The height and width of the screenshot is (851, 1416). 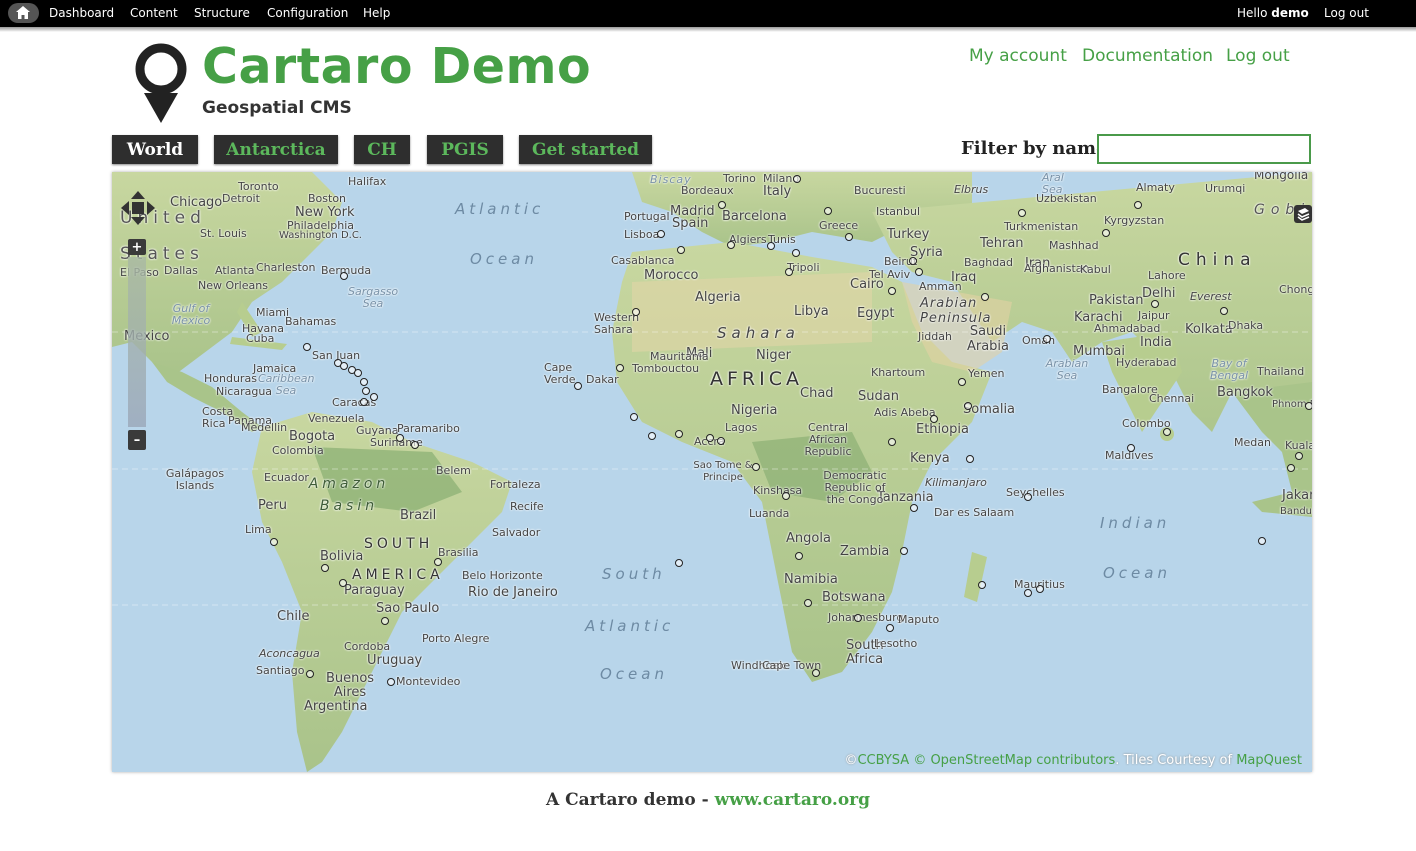 What do you see at coordinates (276, 149) in the screenshot?
I see `tab-antarctica: Antarctica` at bounding box center [276, 149].